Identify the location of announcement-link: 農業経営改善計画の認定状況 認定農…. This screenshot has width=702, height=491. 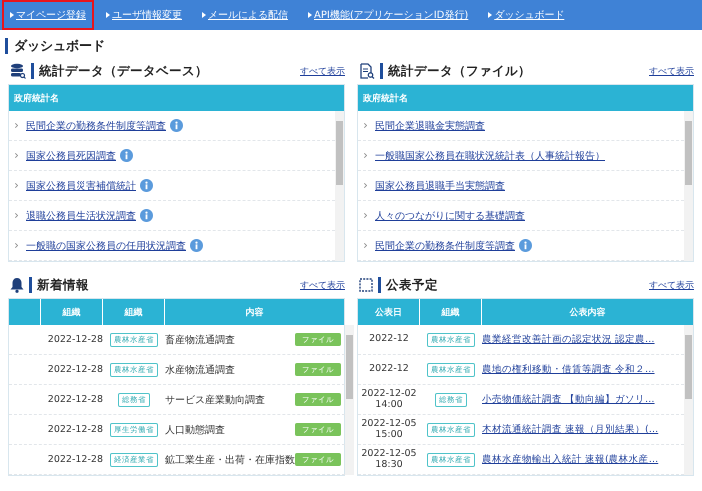
(583, 339).